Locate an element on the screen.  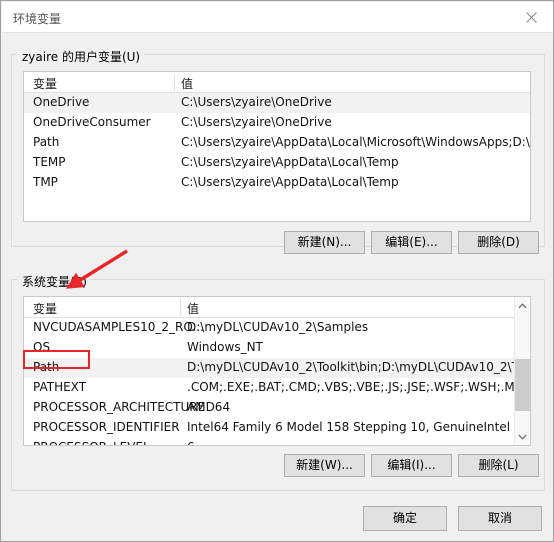
system-var-name: PROCESSOR_ARCHITECTURE is located at coordinates (119, 407).